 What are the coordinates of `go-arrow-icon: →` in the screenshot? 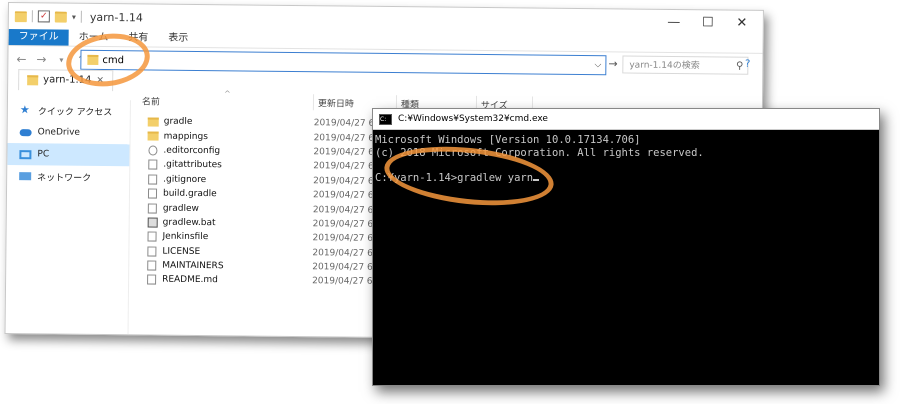 It's located at (612, 63).